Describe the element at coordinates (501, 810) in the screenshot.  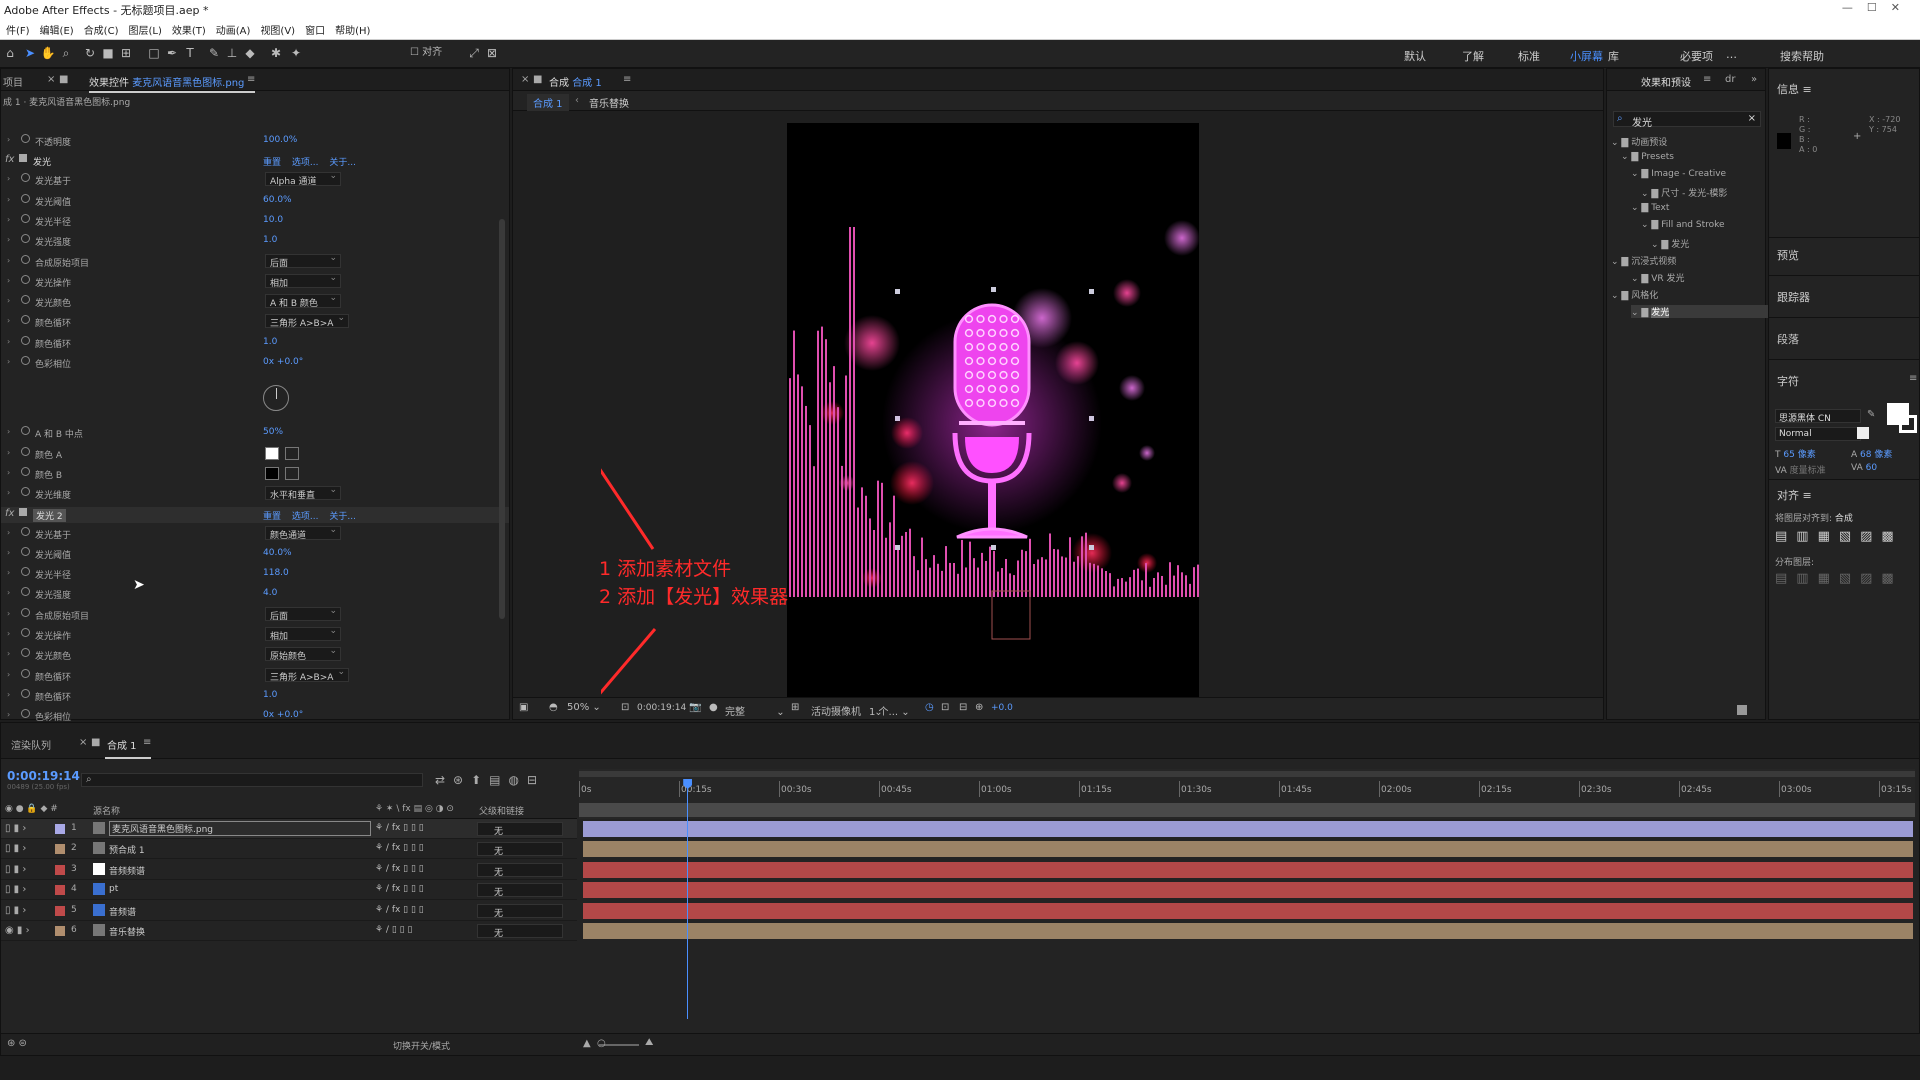
I see `col-parent-link: 父级和链接` at that location.